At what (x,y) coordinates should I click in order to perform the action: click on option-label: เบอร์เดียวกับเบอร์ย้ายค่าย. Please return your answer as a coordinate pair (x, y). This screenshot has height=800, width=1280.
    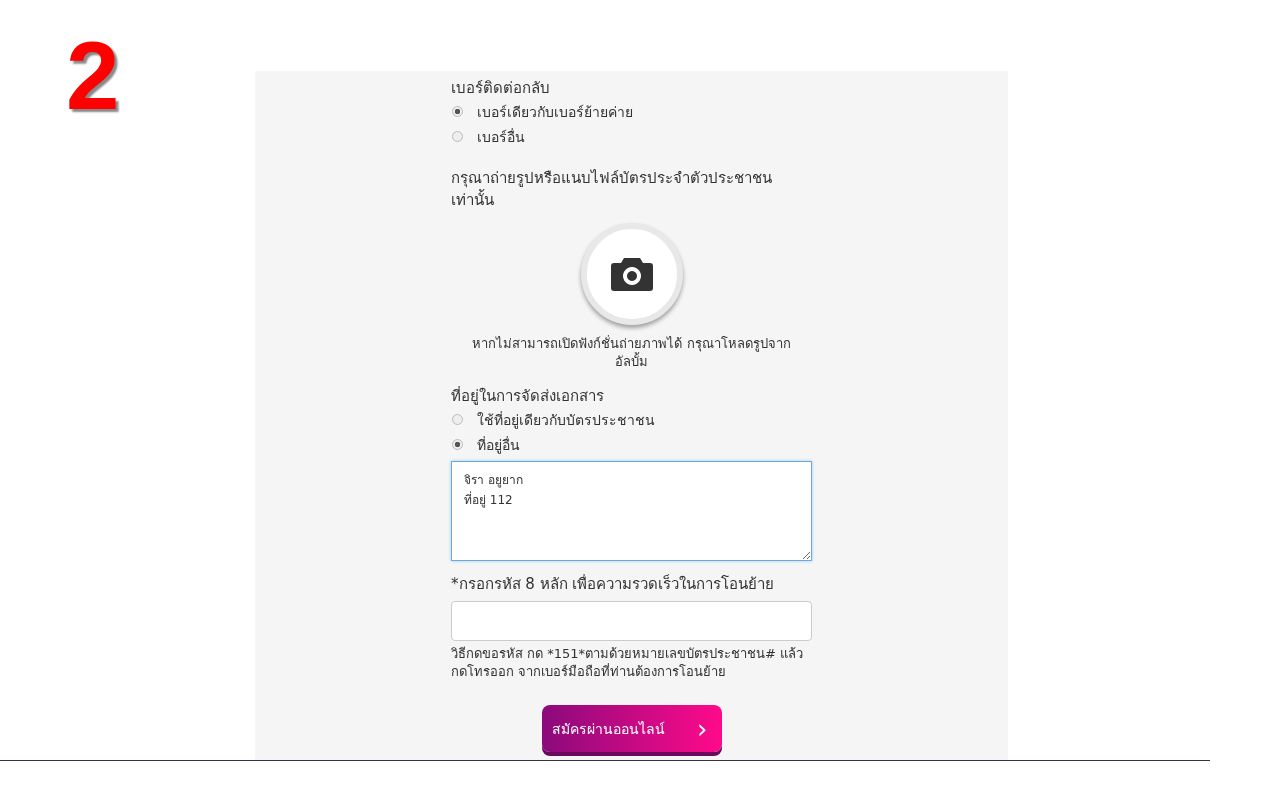
    Looking at the image, I should click on (555, 112).